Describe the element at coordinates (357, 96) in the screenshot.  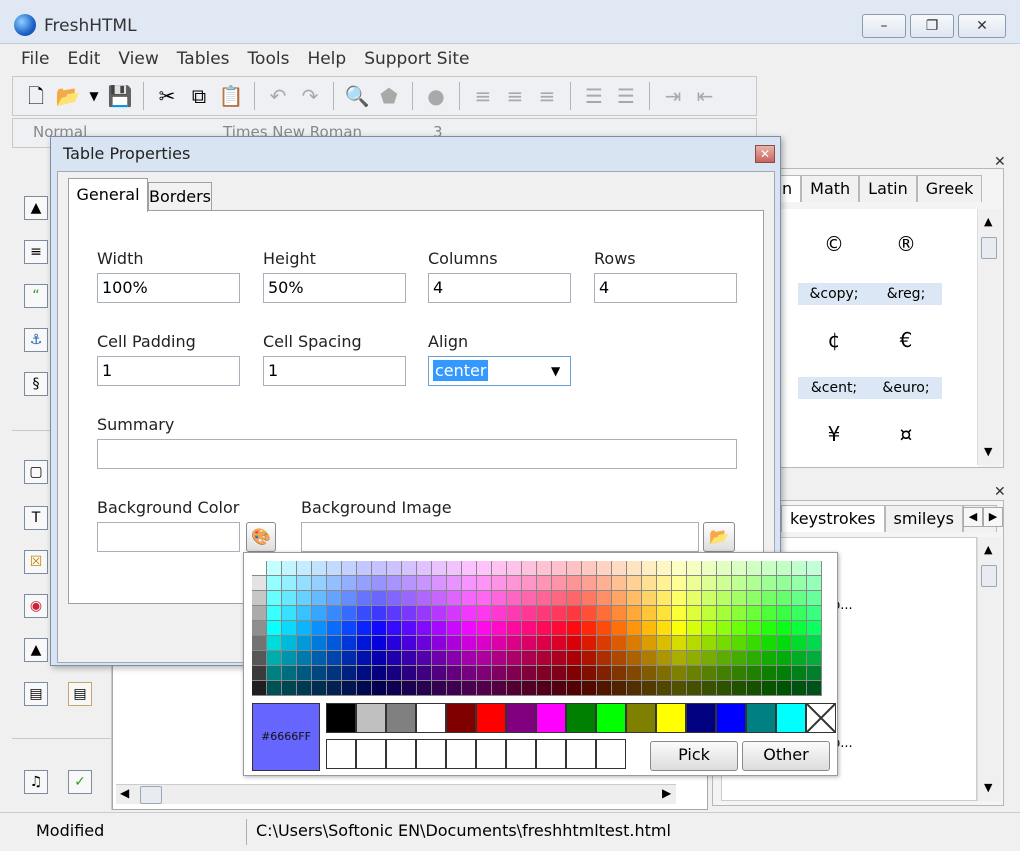
I see `find-icon: 🔍` at that location.